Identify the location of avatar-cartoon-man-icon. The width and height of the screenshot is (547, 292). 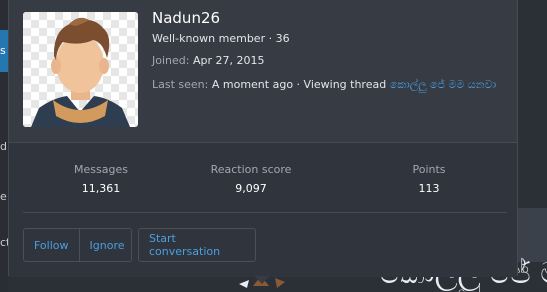
(80, 69).